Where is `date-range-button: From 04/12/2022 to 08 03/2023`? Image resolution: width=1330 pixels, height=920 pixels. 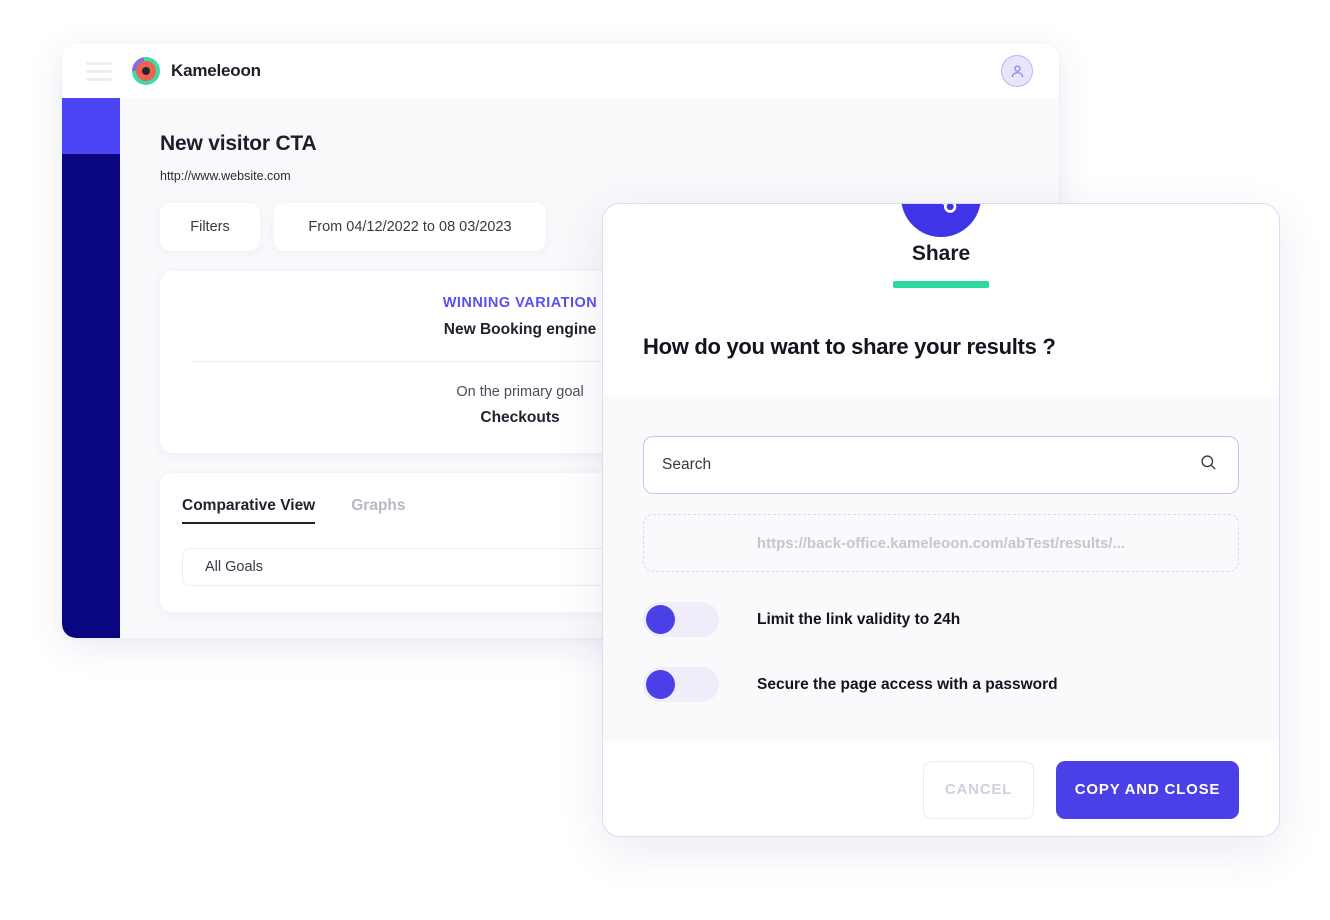
date-range-button: From 04/12/2022 to 08 03/2023 is located at coordinates (410, 227).